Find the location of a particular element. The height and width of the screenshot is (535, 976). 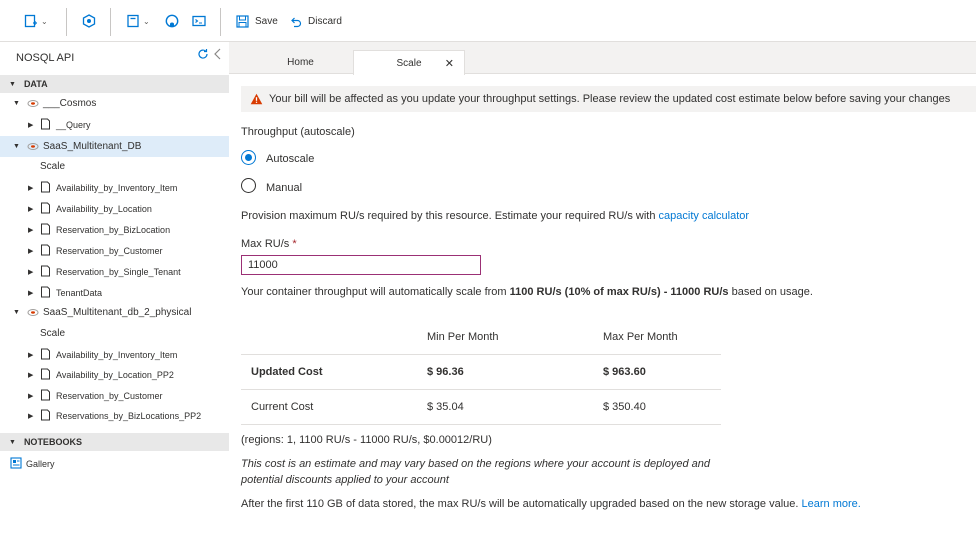

cost-table-header: Min Per Month Max Per Month is located at coordinates (481, 337).